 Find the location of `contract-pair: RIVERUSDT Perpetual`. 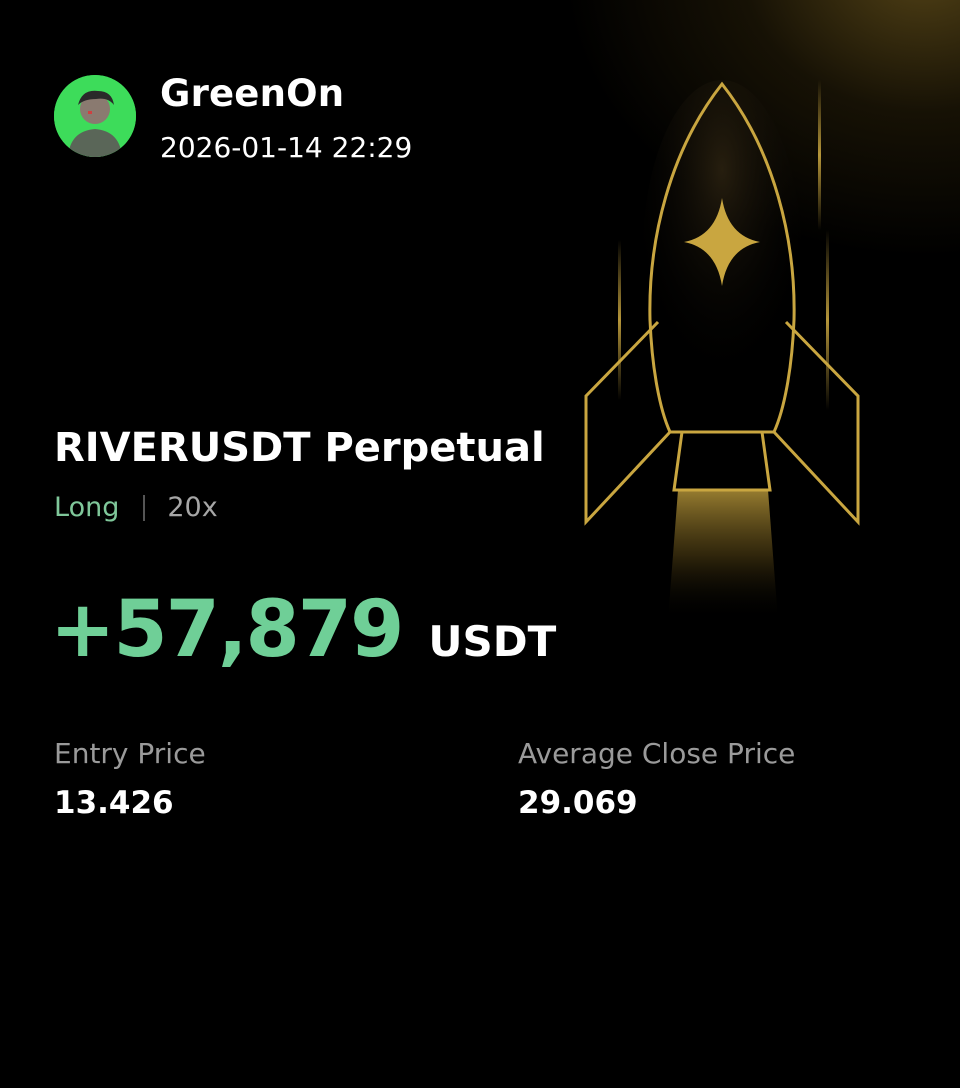

contract-pair: RIVERUSDT Perpetual is located at coordinates (299, 448).